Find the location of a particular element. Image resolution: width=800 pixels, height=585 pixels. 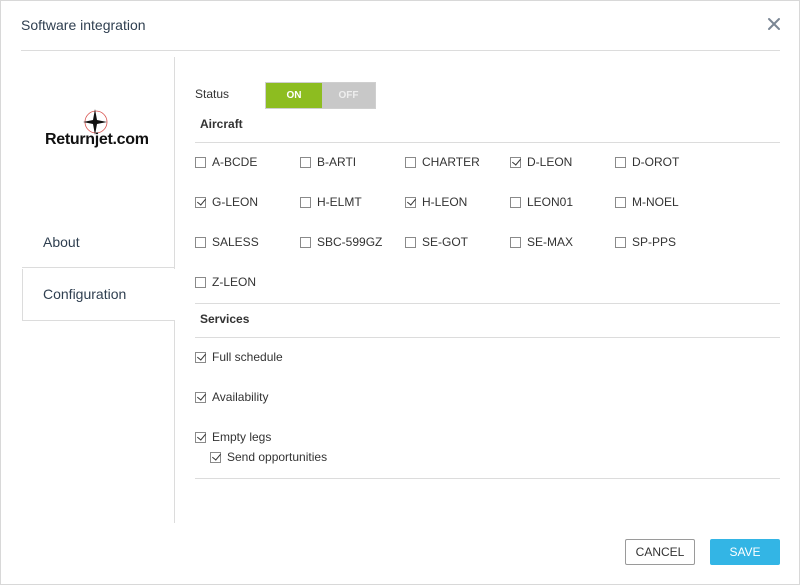

aircraft-item: Z-LEON is located at coordinates (225, 282).